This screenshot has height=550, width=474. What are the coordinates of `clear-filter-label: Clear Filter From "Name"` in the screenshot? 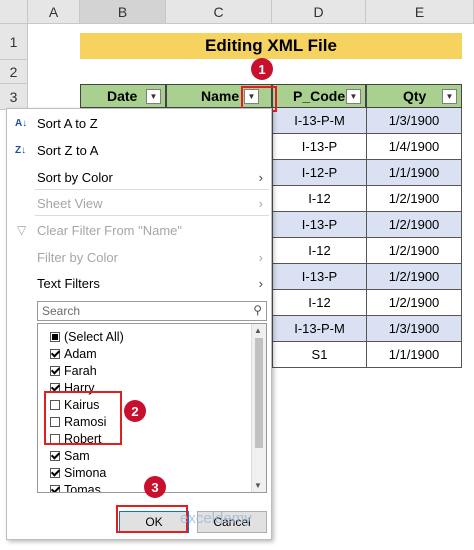 It's located at (110, 230).